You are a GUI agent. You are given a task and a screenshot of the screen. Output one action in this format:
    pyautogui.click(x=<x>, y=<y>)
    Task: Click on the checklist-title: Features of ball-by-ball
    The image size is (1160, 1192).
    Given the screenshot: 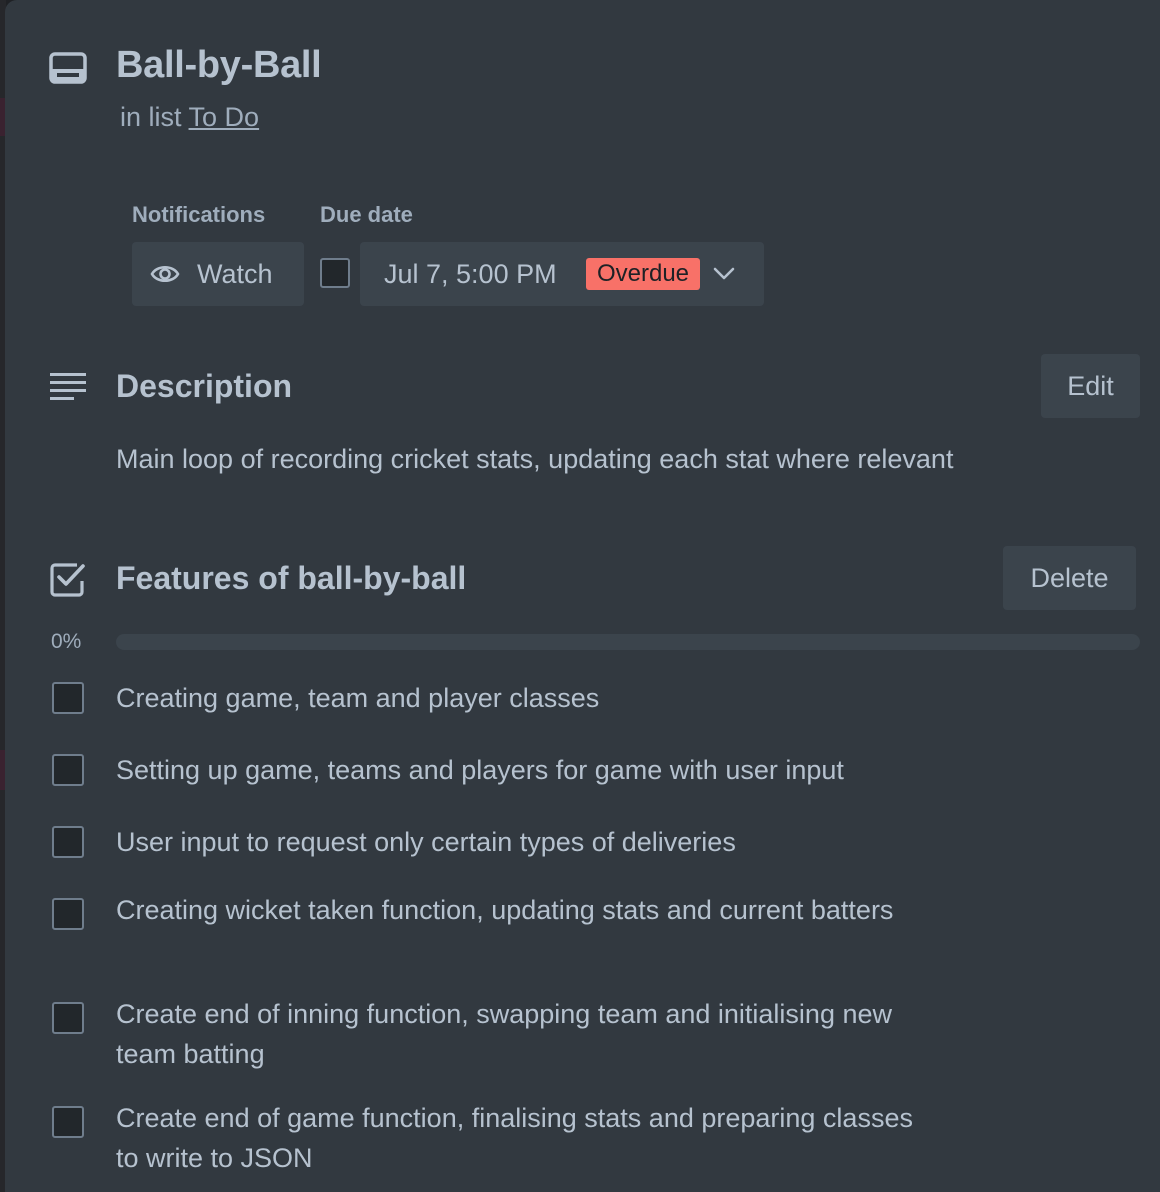 What is the action you would take?
    pyautogui.click(x=291, y=578)
    